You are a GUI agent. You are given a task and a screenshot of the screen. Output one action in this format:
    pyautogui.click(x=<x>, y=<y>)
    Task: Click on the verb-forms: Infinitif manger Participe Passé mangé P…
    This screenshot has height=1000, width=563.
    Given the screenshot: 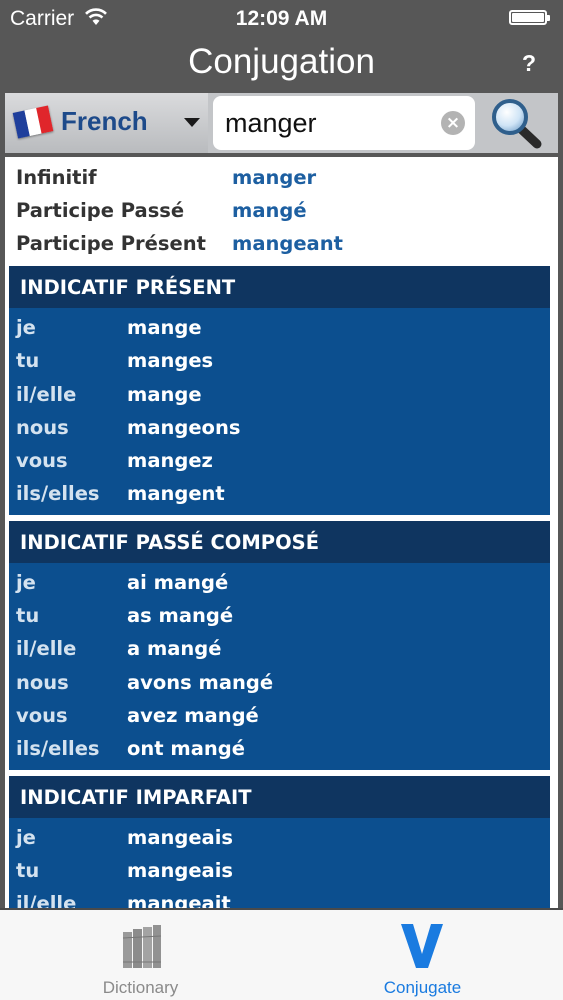 What is the action you would take?
    pyautogui.click(x=281, y=208)
    